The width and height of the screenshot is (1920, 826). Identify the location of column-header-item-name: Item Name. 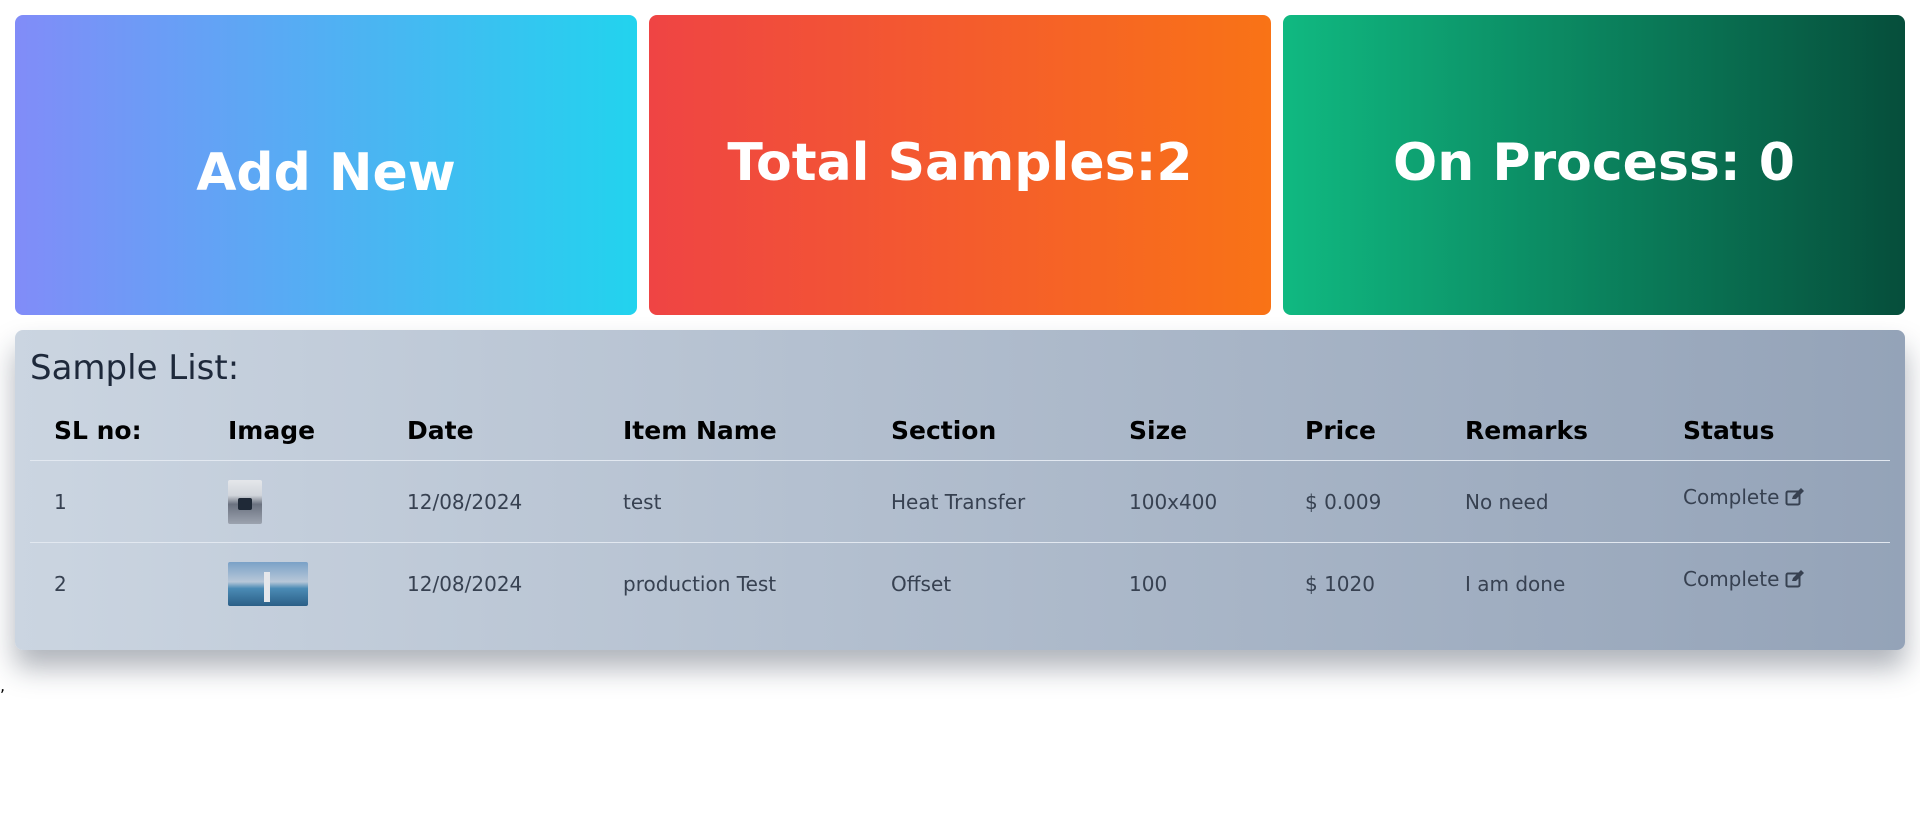
(733, 430).